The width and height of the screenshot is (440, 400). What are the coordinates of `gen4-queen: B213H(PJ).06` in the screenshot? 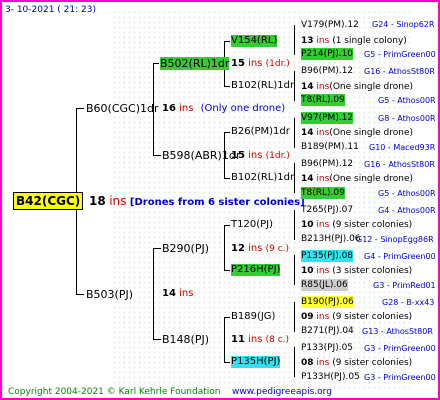 It's located at (331, 239).